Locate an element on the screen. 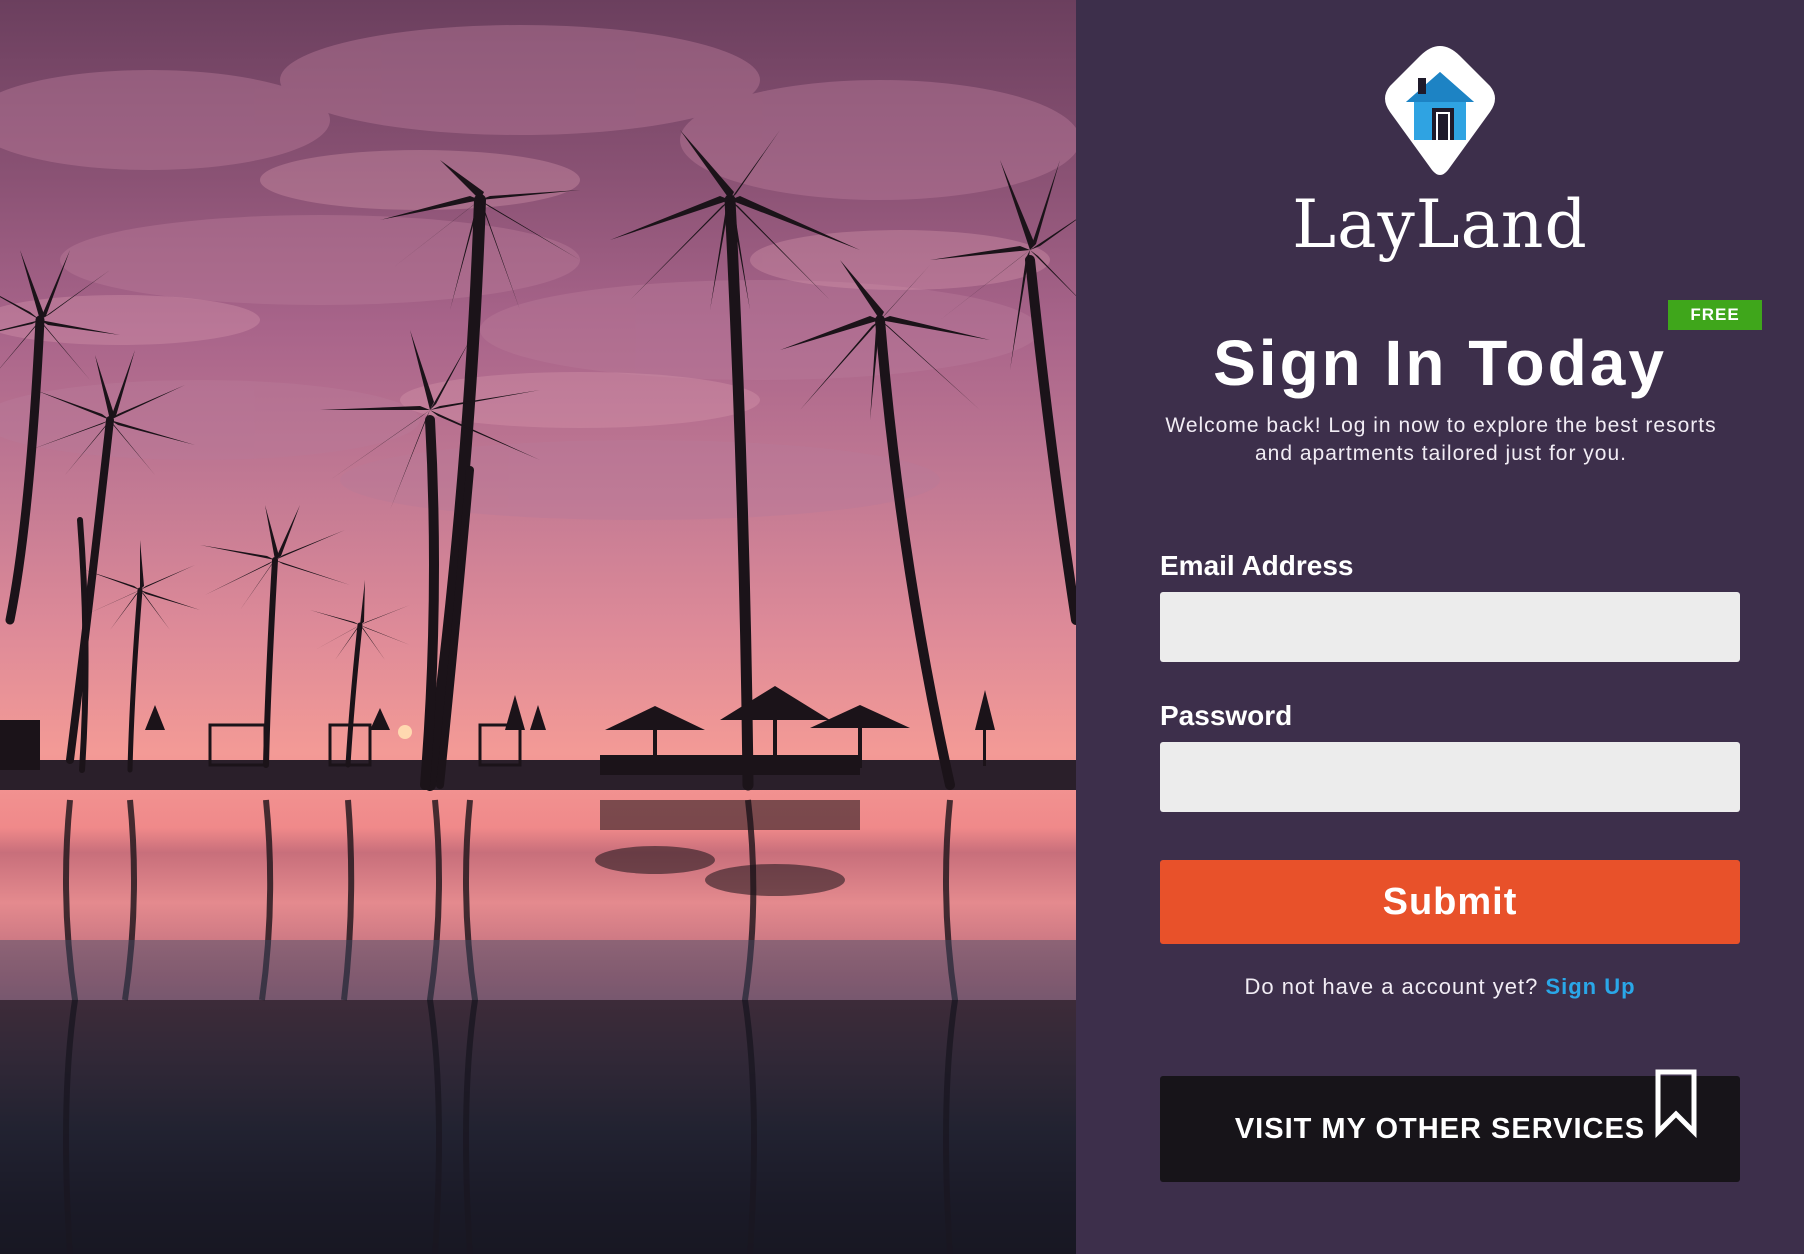 The image size is (1804, 1254). brand-name: LayLand is located at coordinates (1440, 224).